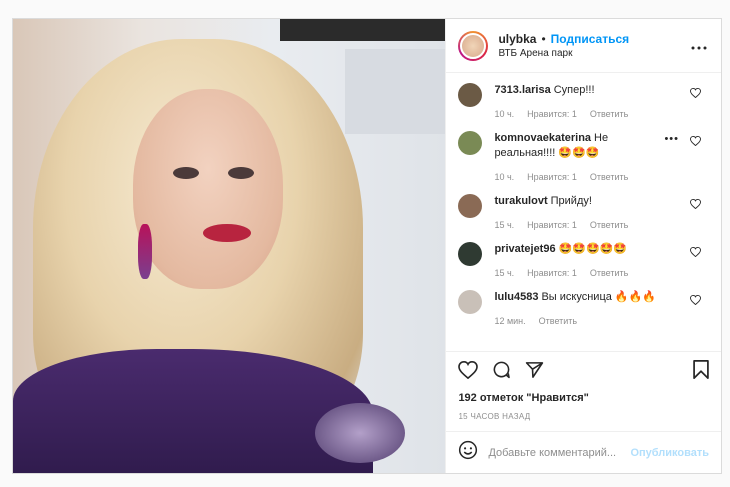  What do you see at coordinates (186, 173) in the screenshot?
I see `photo-eye-left` at bounding box center [186, 173].